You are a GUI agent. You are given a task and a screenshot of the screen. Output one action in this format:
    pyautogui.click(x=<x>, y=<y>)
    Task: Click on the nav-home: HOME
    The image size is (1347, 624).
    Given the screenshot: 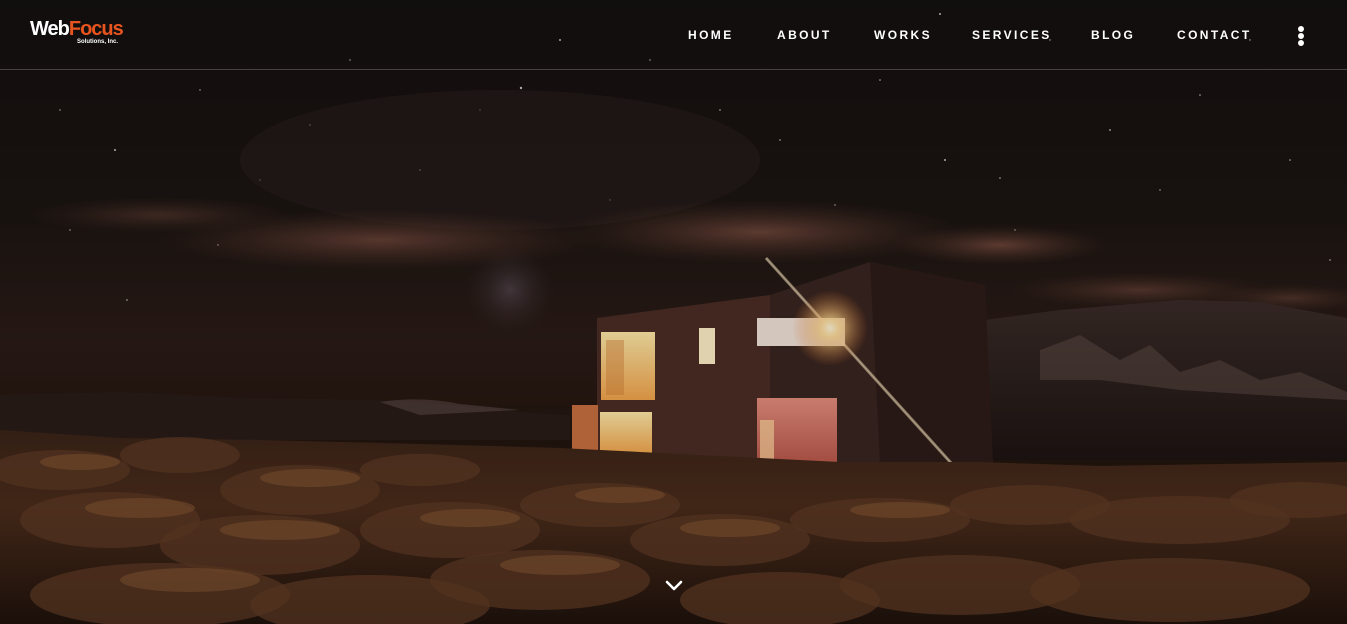 What is the action you would take?
    pyautogui.click(x=711, y=35)
    